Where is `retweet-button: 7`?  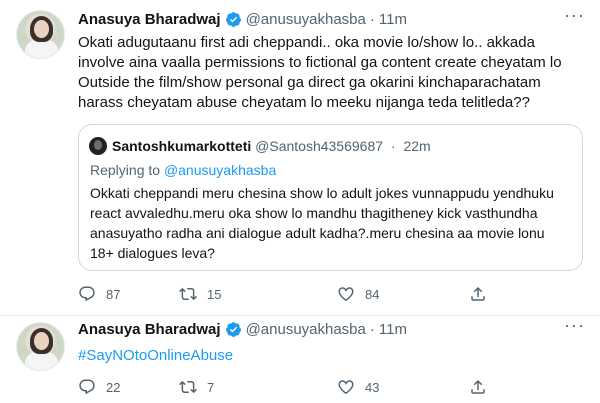
retweet-button: 7 is located at coordinates (196, 387).